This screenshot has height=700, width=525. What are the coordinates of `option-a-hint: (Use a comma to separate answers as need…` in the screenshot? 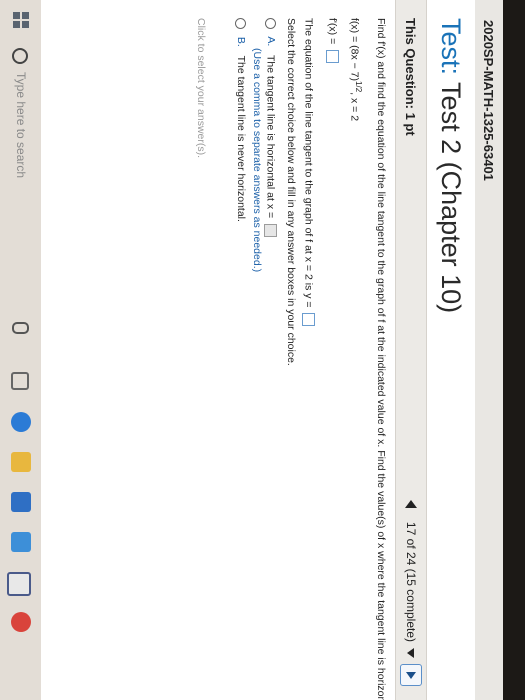 It's located at (257, 160).